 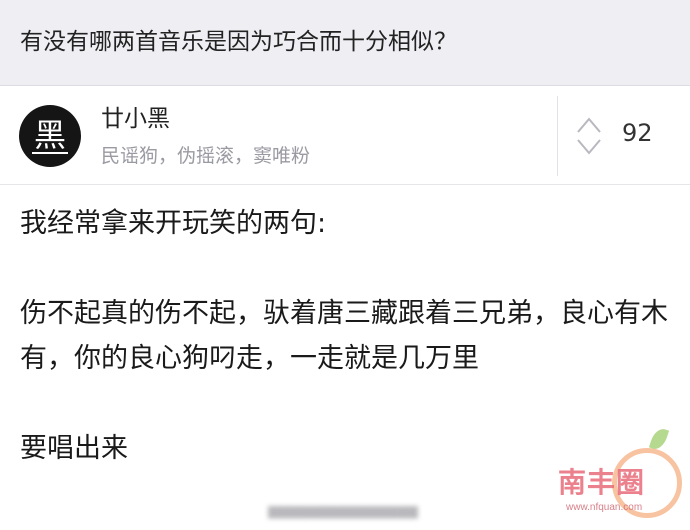 What do you see at coordinates (589, 136) in the screenshot?
I see `up-down-vote-arrows-icon` at bounding box center [589, 136].